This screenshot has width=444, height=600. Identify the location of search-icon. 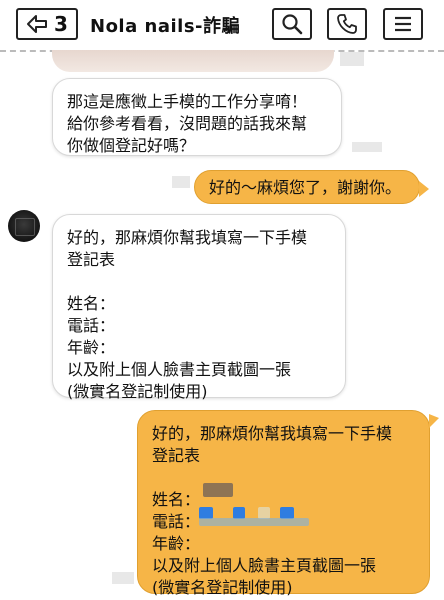
(292, 24).